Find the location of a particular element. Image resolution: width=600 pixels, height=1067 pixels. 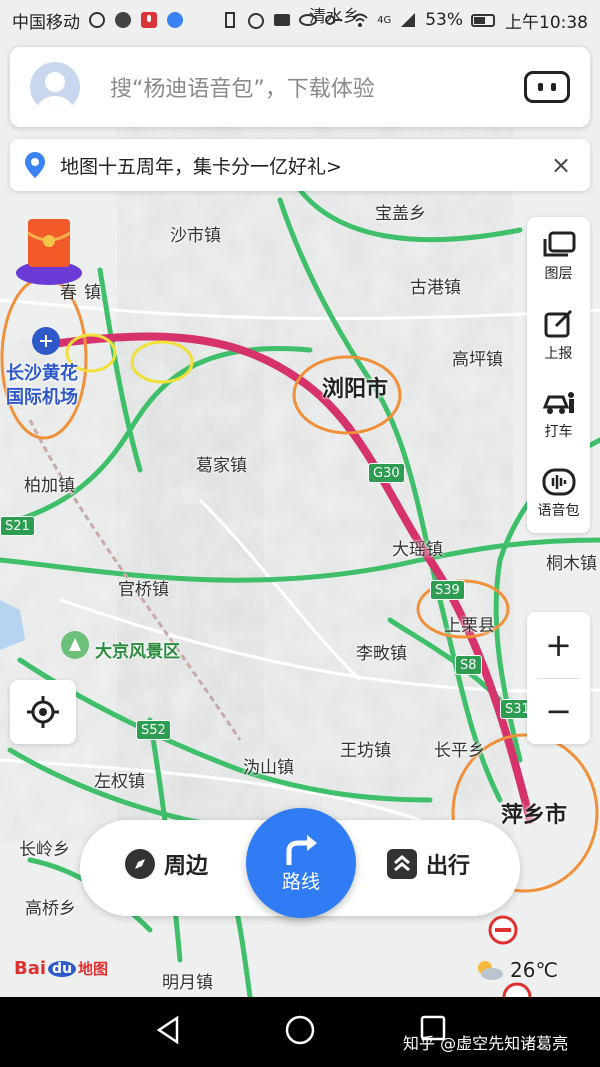

status-bar: 中国移动 4G 53% 上午10:38 is located at coordinates (300, 20).